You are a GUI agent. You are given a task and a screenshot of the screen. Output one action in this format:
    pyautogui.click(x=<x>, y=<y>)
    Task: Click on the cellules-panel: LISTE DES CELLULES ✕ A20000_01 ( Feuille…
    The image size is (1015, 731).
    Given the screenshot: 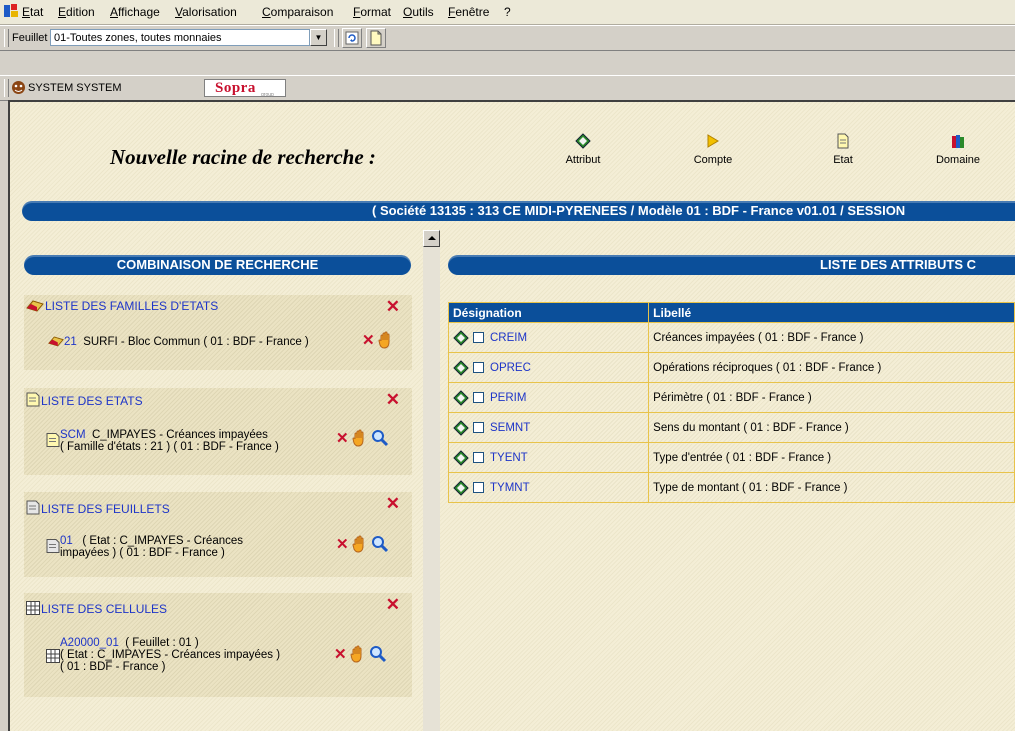 What is the action you would take?
    pyautogui.click(x=218, y=645)
    